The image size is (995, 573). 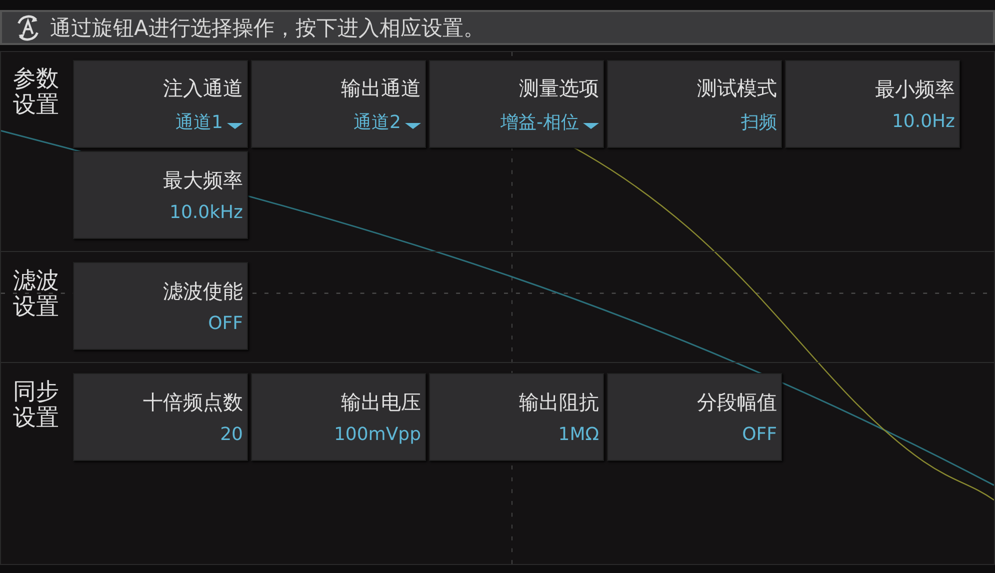 What do you see at coordinates (203, 291) in the screenshot?
I see `setting-label: 滤波使能` at bounding box center [203, 291].